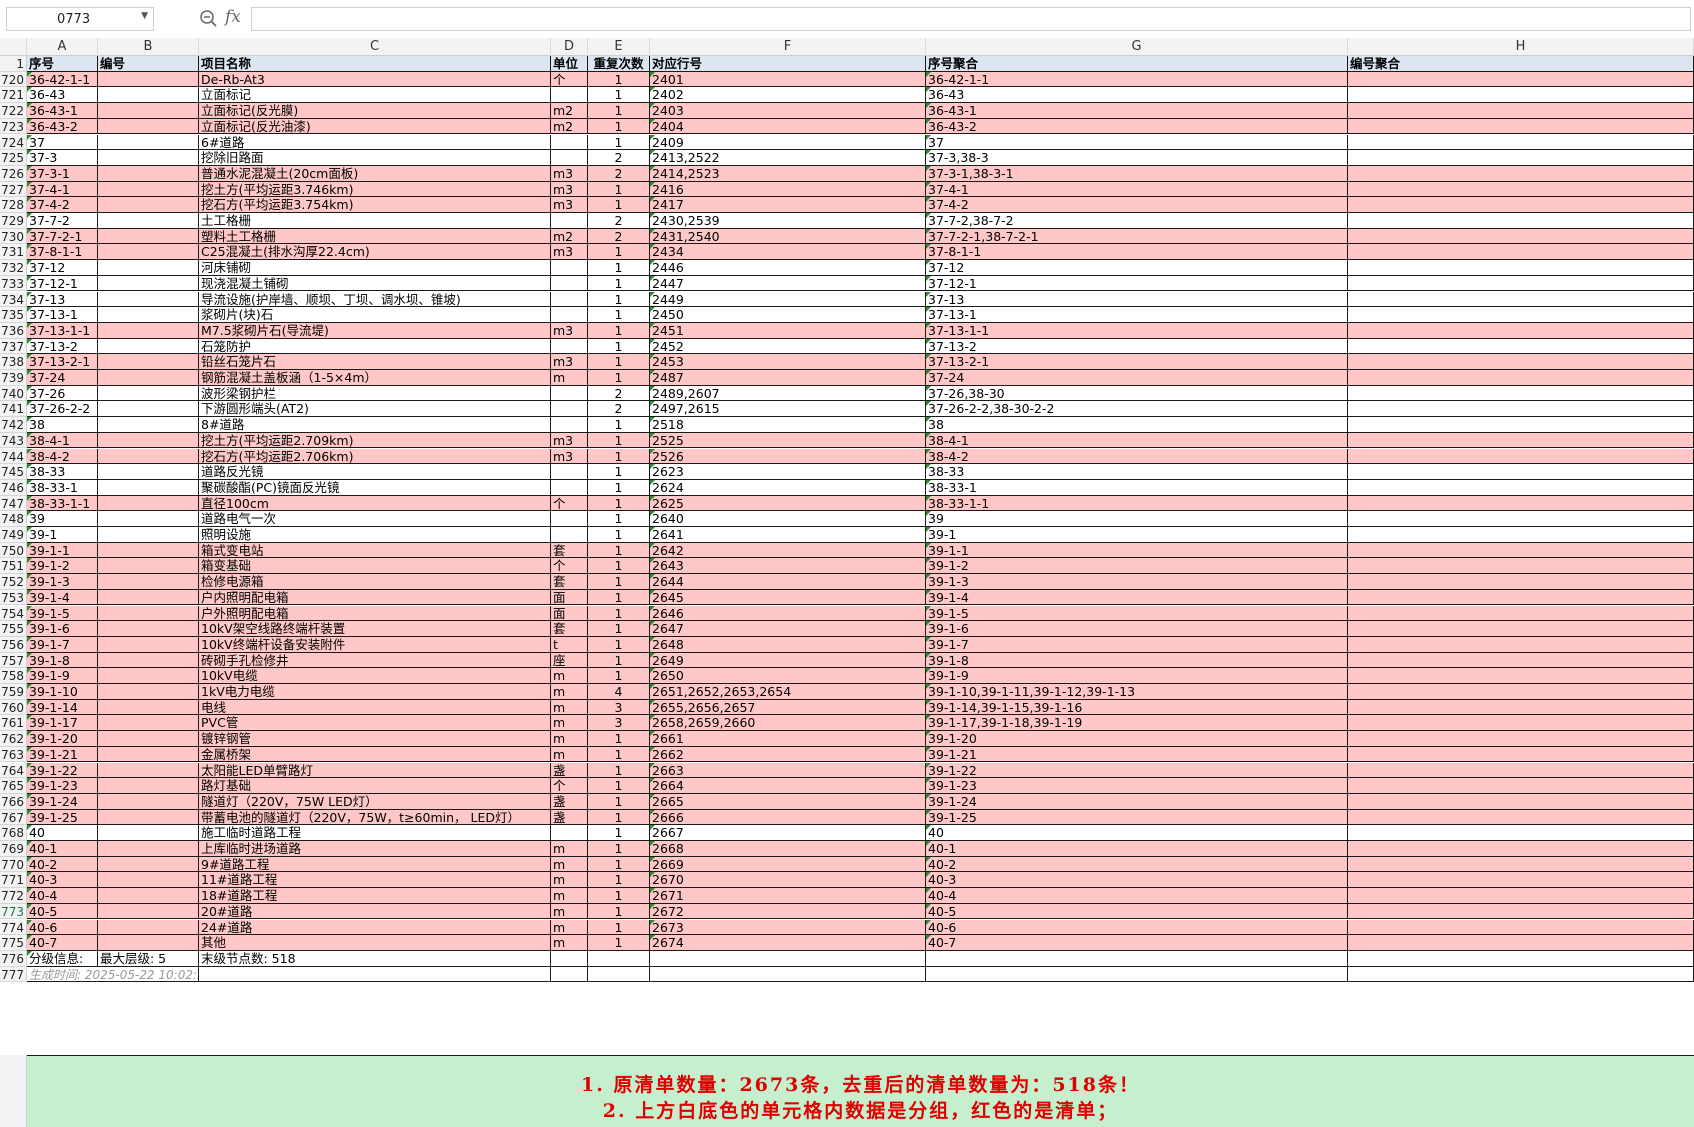 This screenshot has width=1694, height=1127. Describe the element at coordinates (788, 535) in the screenshot. I see `cell-f: 2641` at that location.